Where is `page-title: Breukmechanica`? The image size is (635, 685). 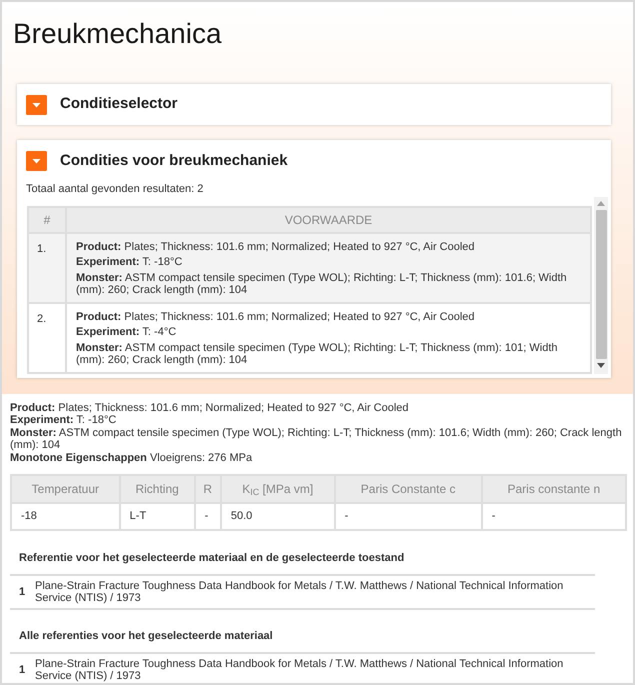 page-title: Breukmechanica is located at coordinates (117, 34).